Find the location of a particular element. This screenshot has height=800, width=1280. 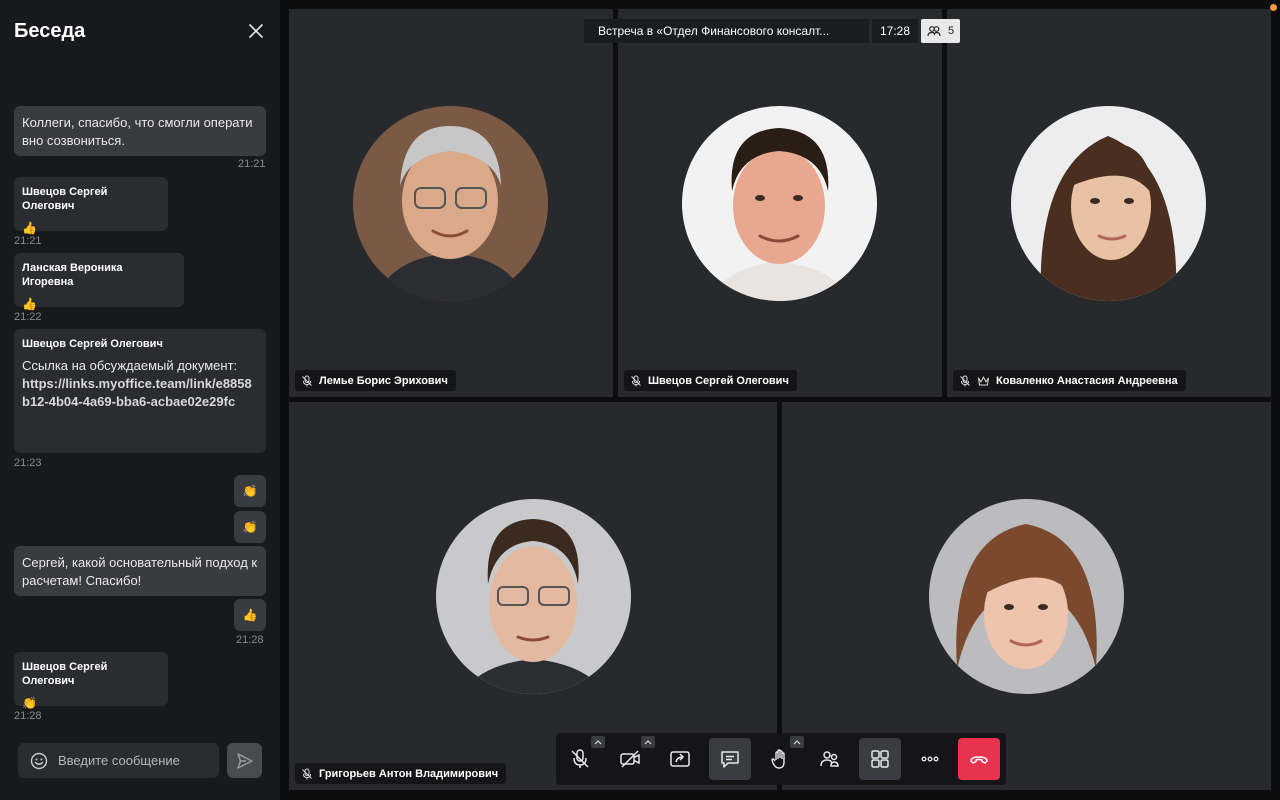

chat-message: Ланская Вероника Игоревна 👍 is located at coordinates (99, 282).